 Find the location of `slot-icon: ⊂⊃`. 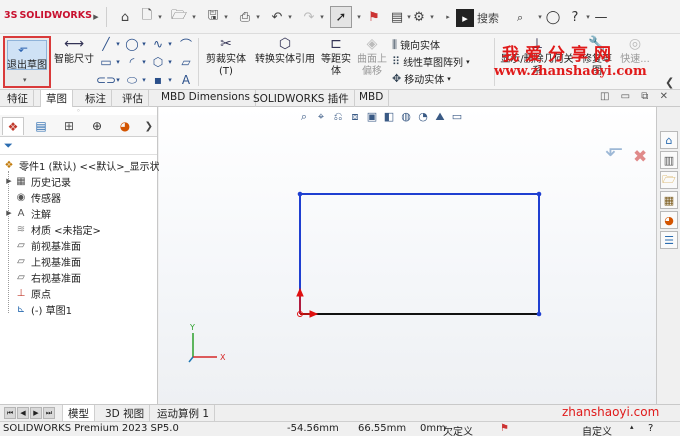

slot-icon: ⊂⊃ is located at coordinates (106, 80).